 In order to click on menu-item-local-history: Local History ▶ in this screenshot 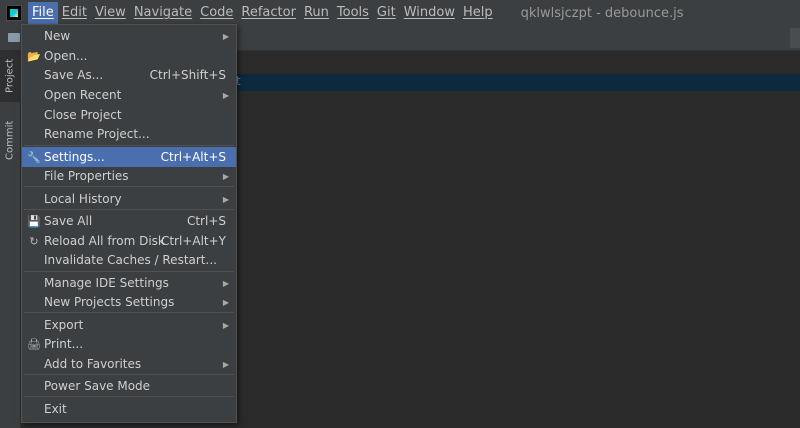, I will do `click(129, 199)`.